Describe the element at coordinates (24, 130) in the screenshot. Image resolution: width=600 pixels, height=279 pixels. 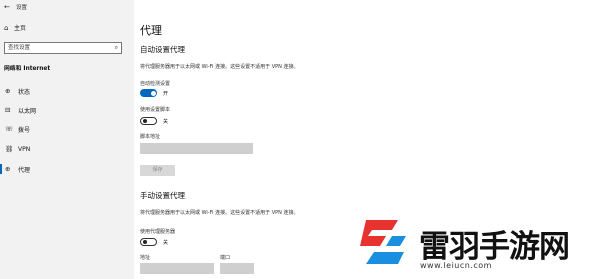
I see `sidebar-item-label: 拨号` at that location.